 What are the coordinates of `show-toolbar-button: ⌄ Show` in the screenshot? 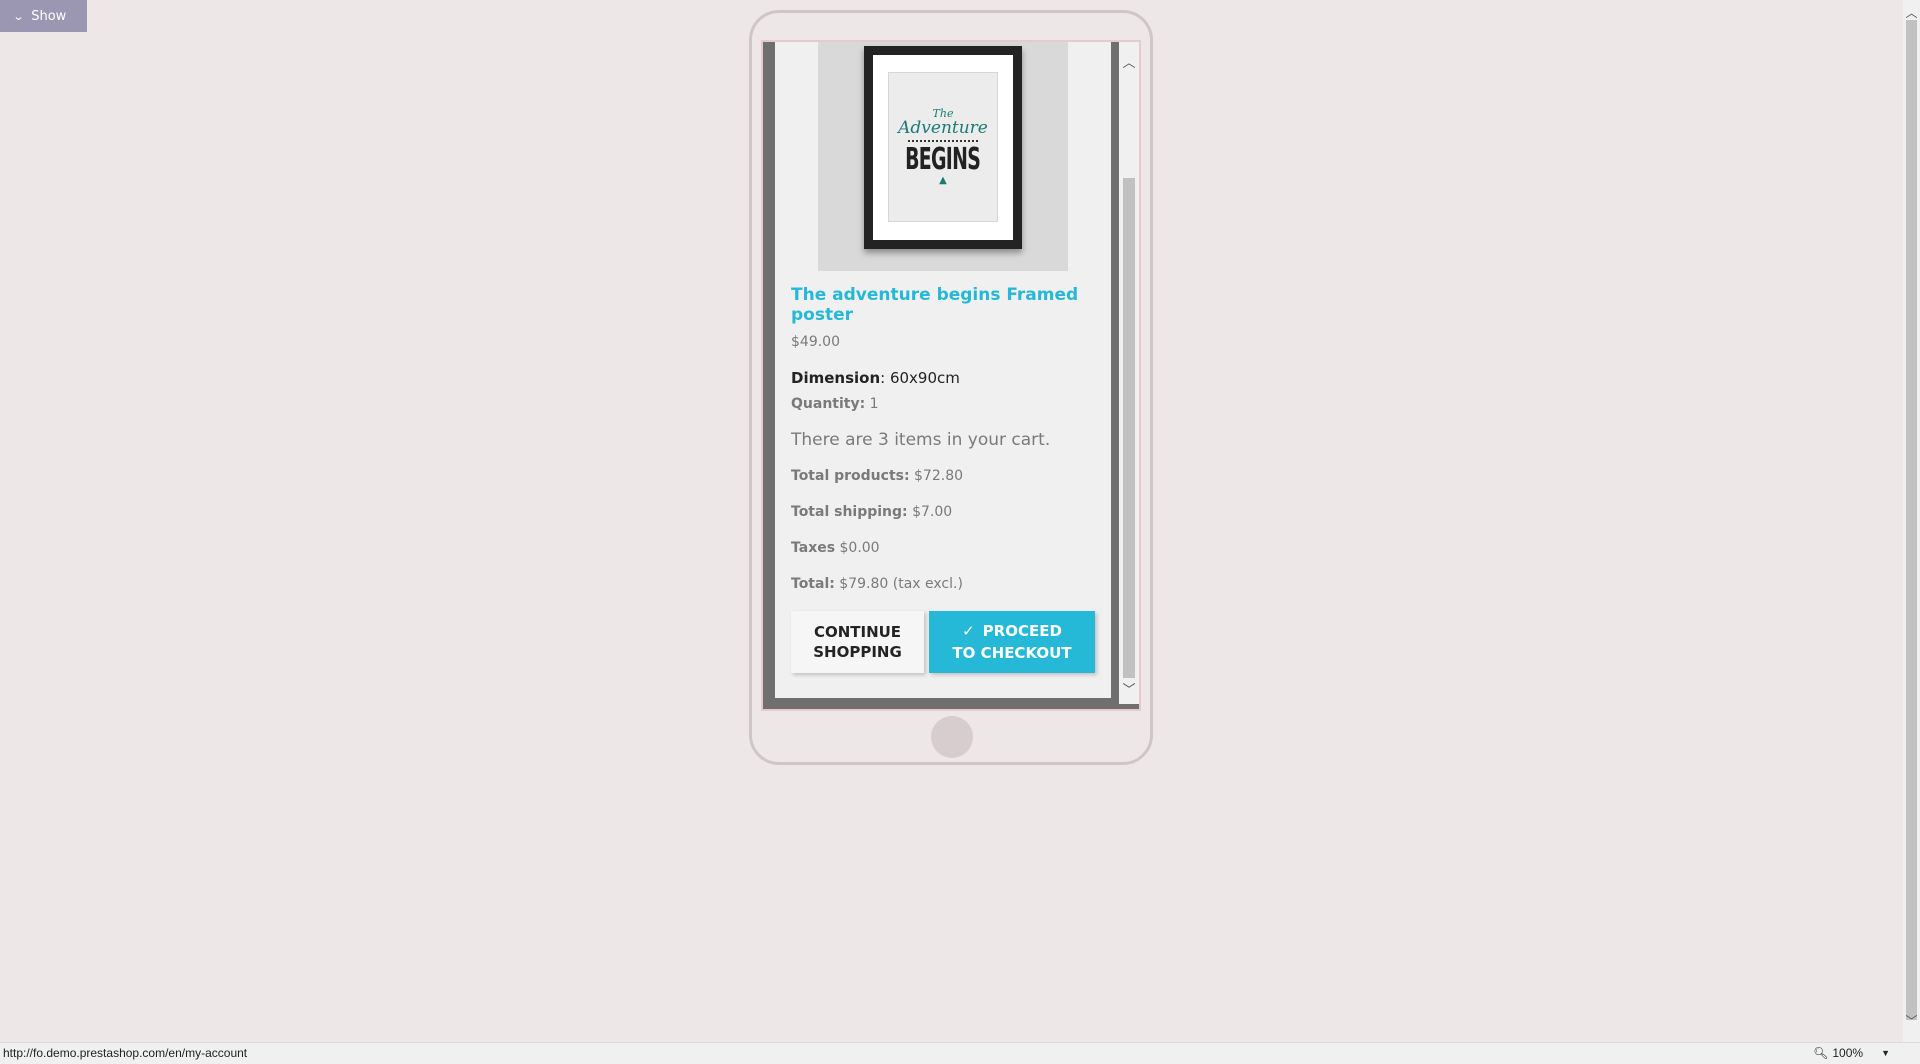 It's located at (43, 16).